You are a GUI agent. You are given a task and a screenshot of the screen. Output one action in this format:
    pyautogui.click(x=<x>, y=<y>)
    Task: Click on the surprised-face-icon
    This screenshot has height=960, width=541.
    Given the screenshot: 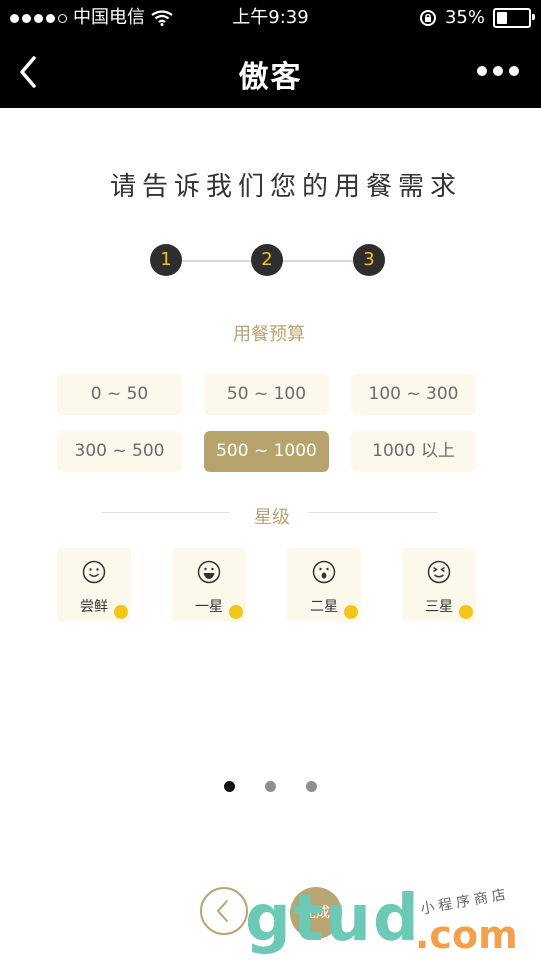 What is the action you would take?
    pyautogui.click(x=324, y=572)
    